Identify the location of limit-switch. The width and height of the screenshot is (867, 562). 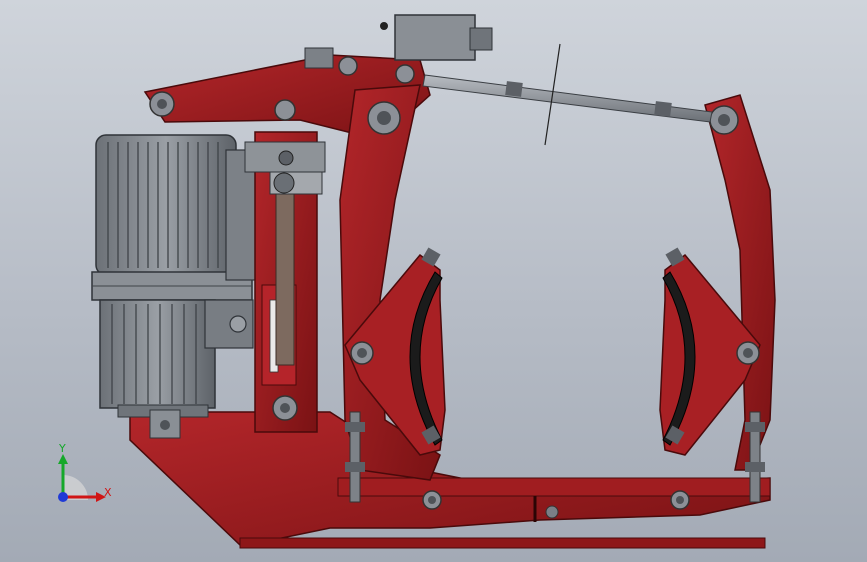
(398, 41).